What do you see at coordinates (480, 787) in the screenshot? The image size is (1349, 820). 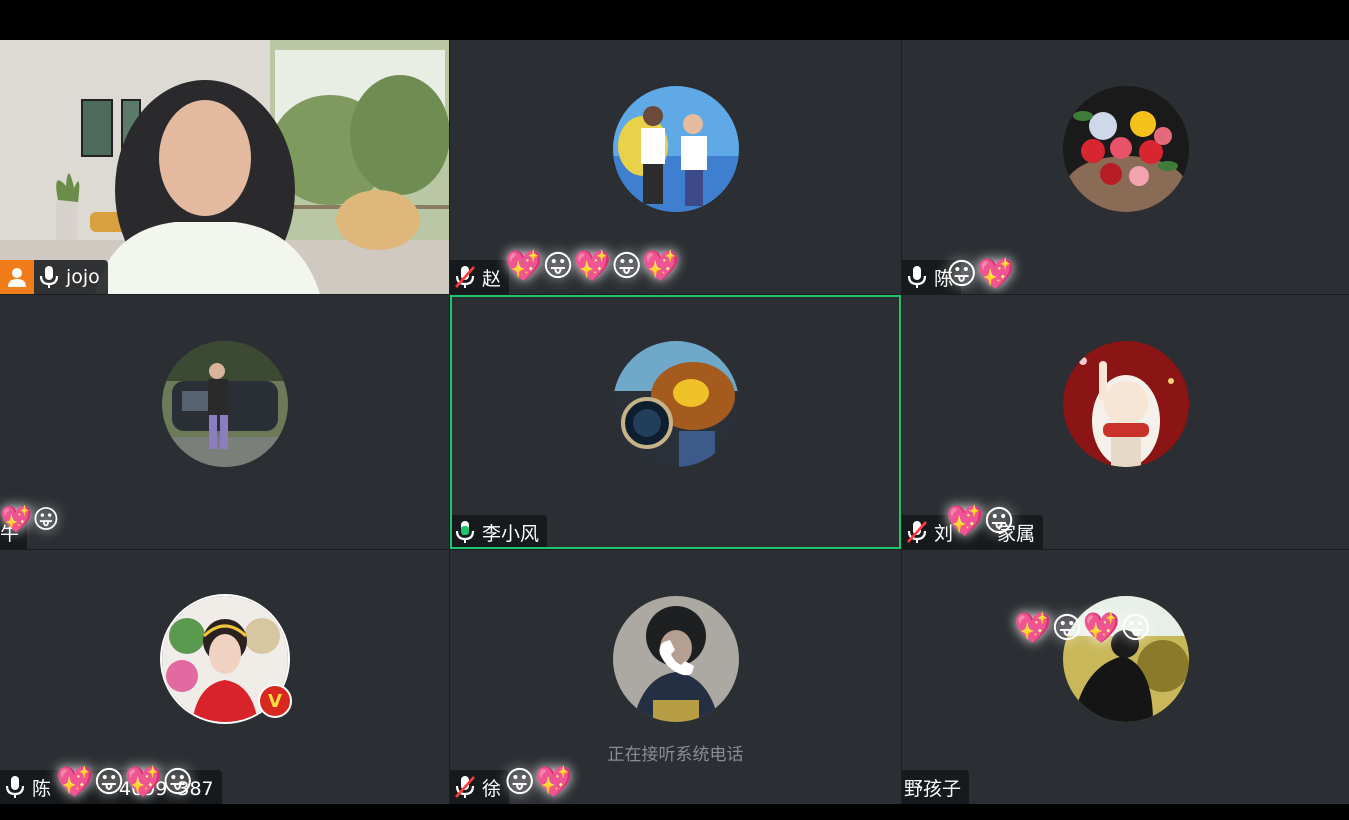 I see `participant-label: 徐` at bounding box center [480, 787].